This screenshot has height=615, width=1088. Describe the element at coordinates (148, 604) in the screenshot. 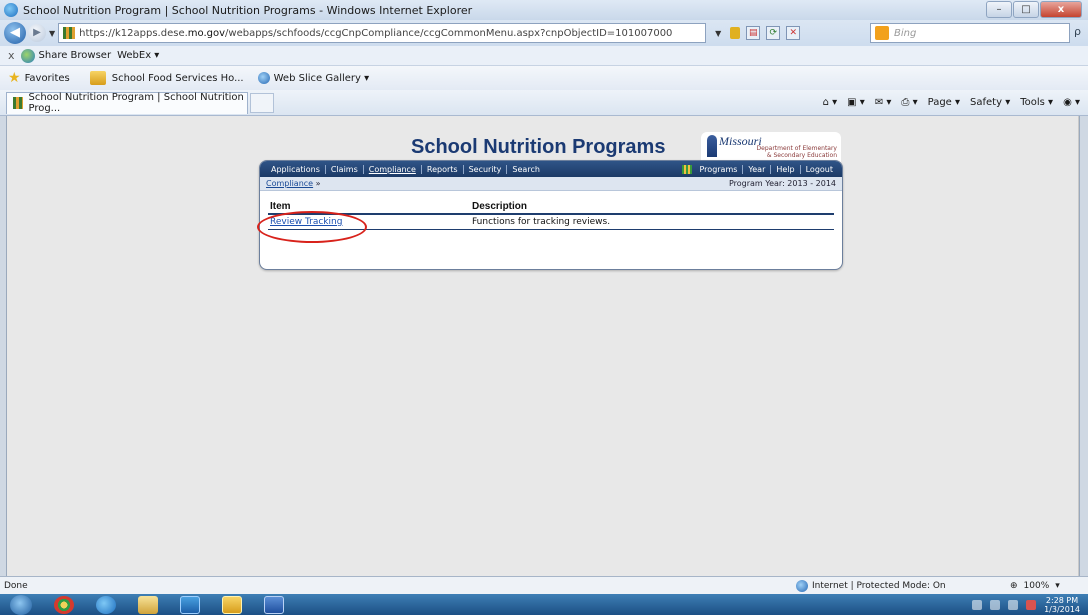

I see `file-explorer-icon` at that location.